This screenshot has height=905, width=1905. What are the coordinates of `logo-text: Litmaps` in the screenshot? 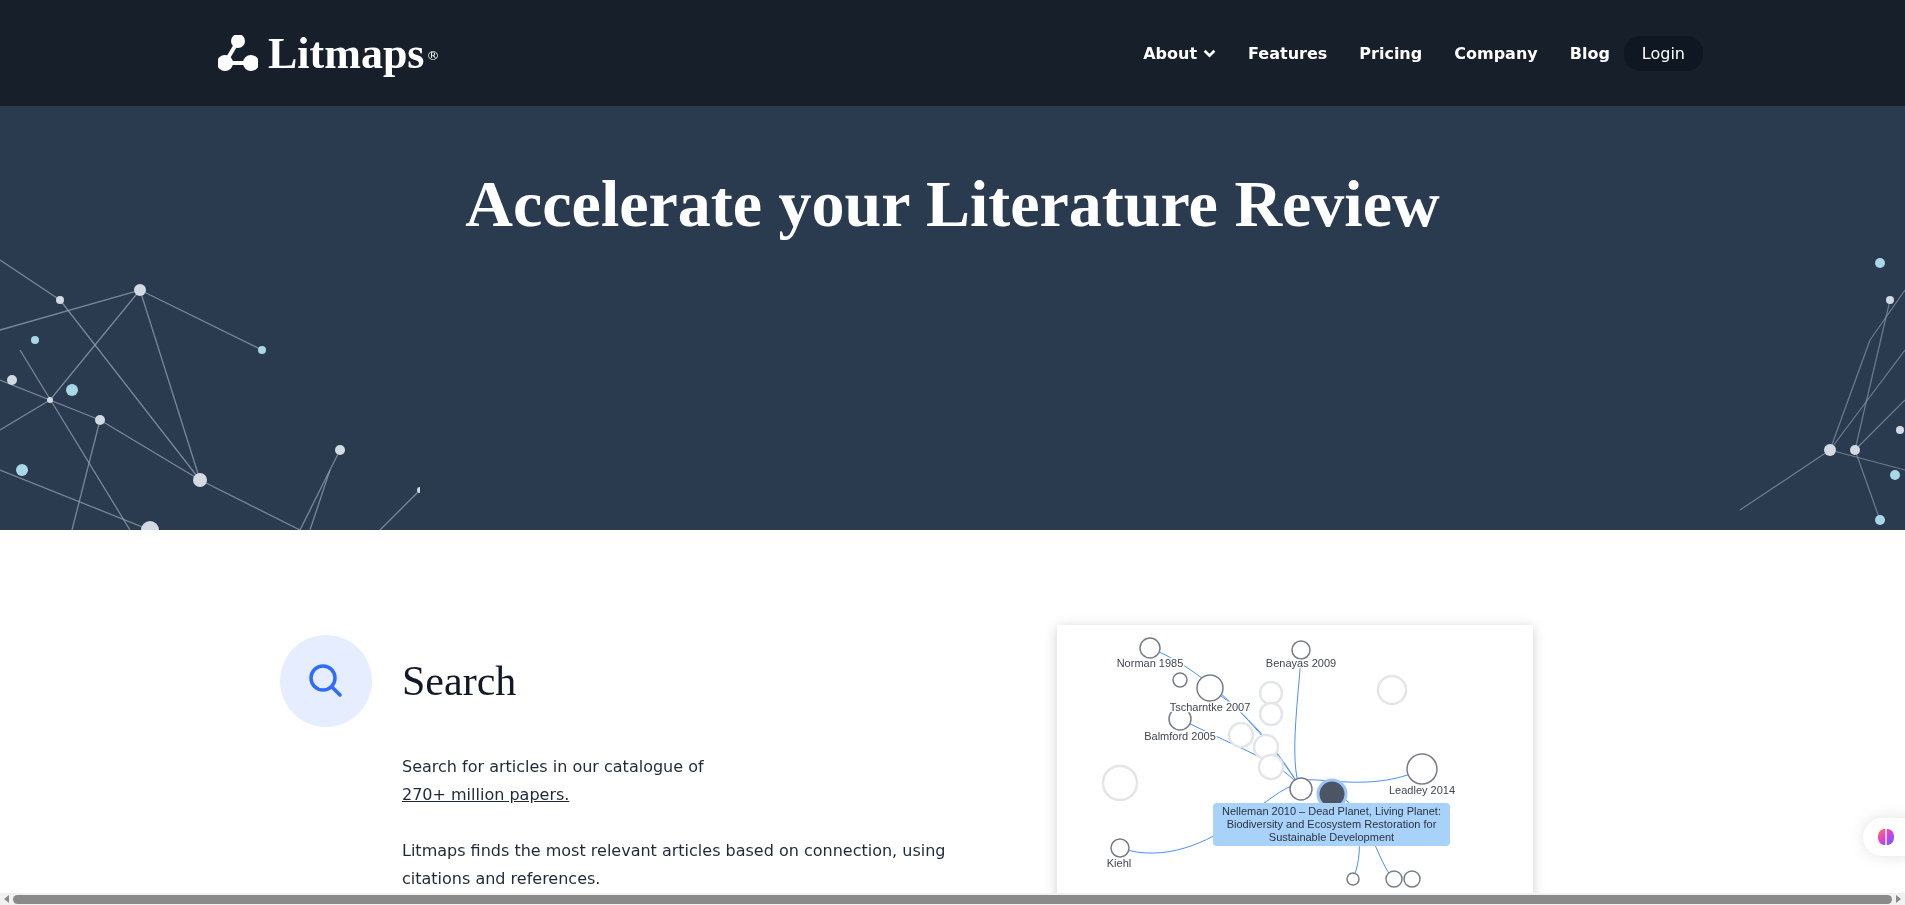 It's located at (346, 53).